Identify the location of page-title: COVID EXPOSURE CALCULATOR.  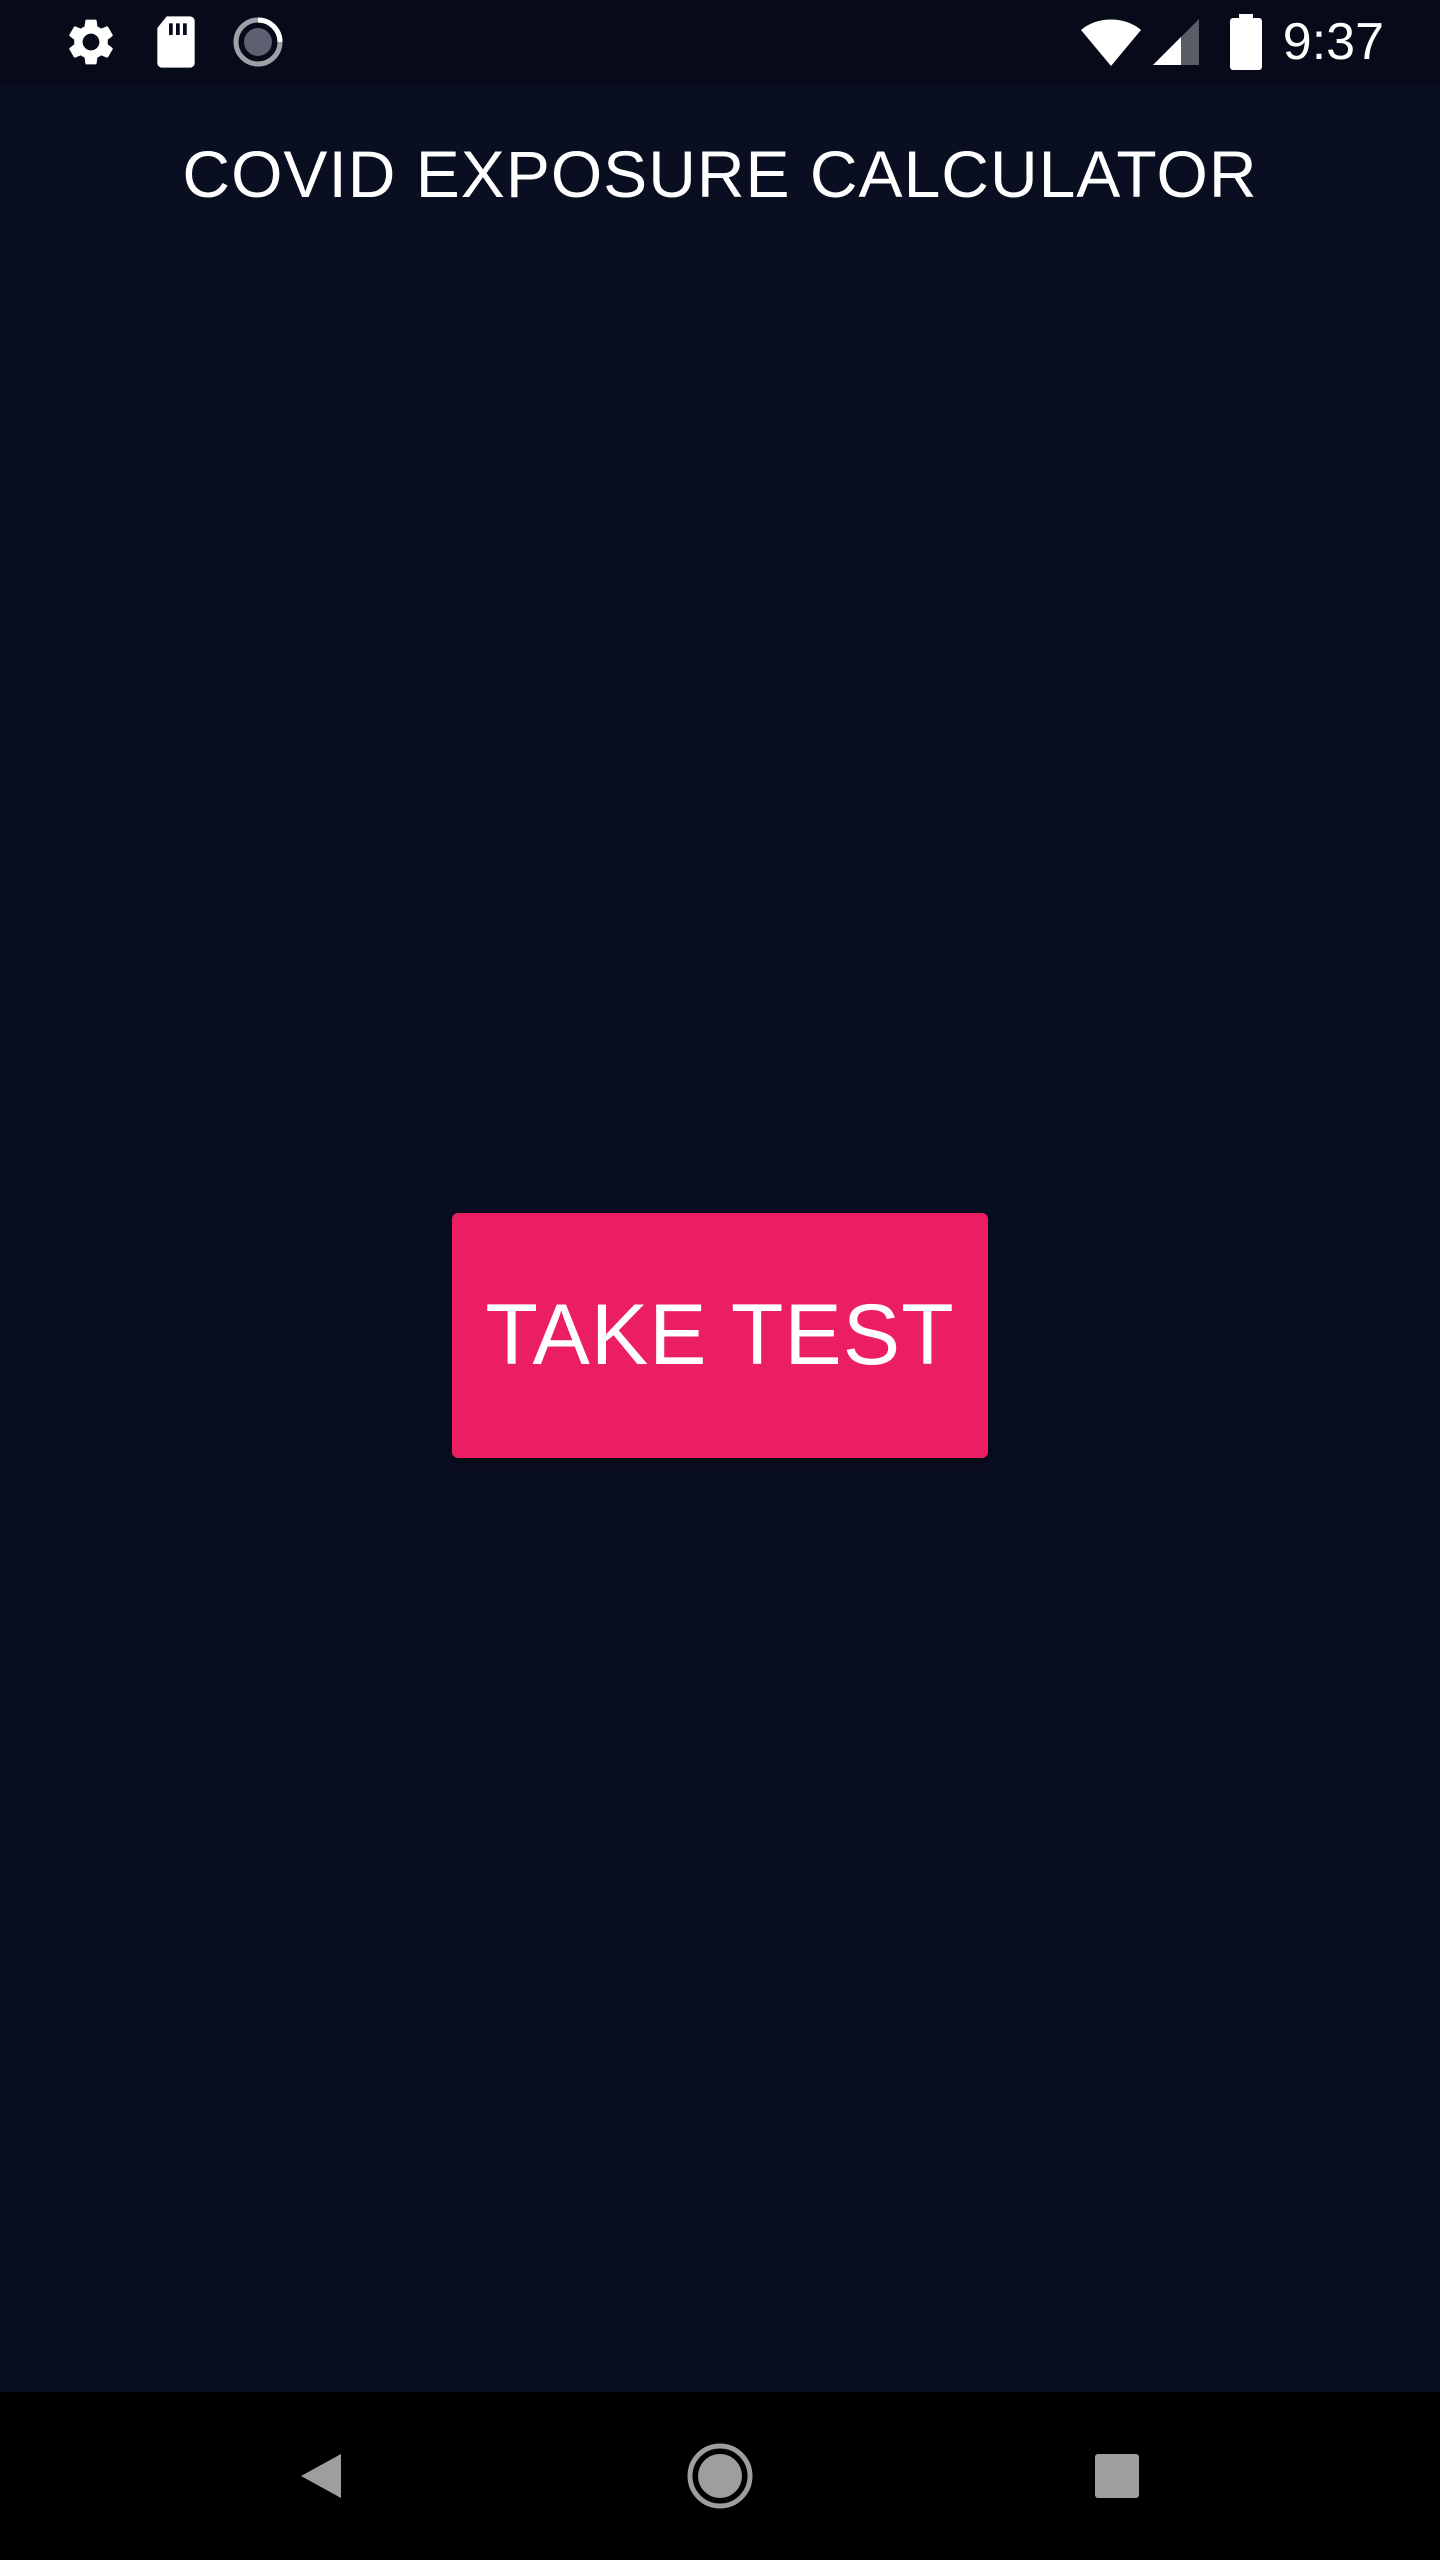
(720, 174).